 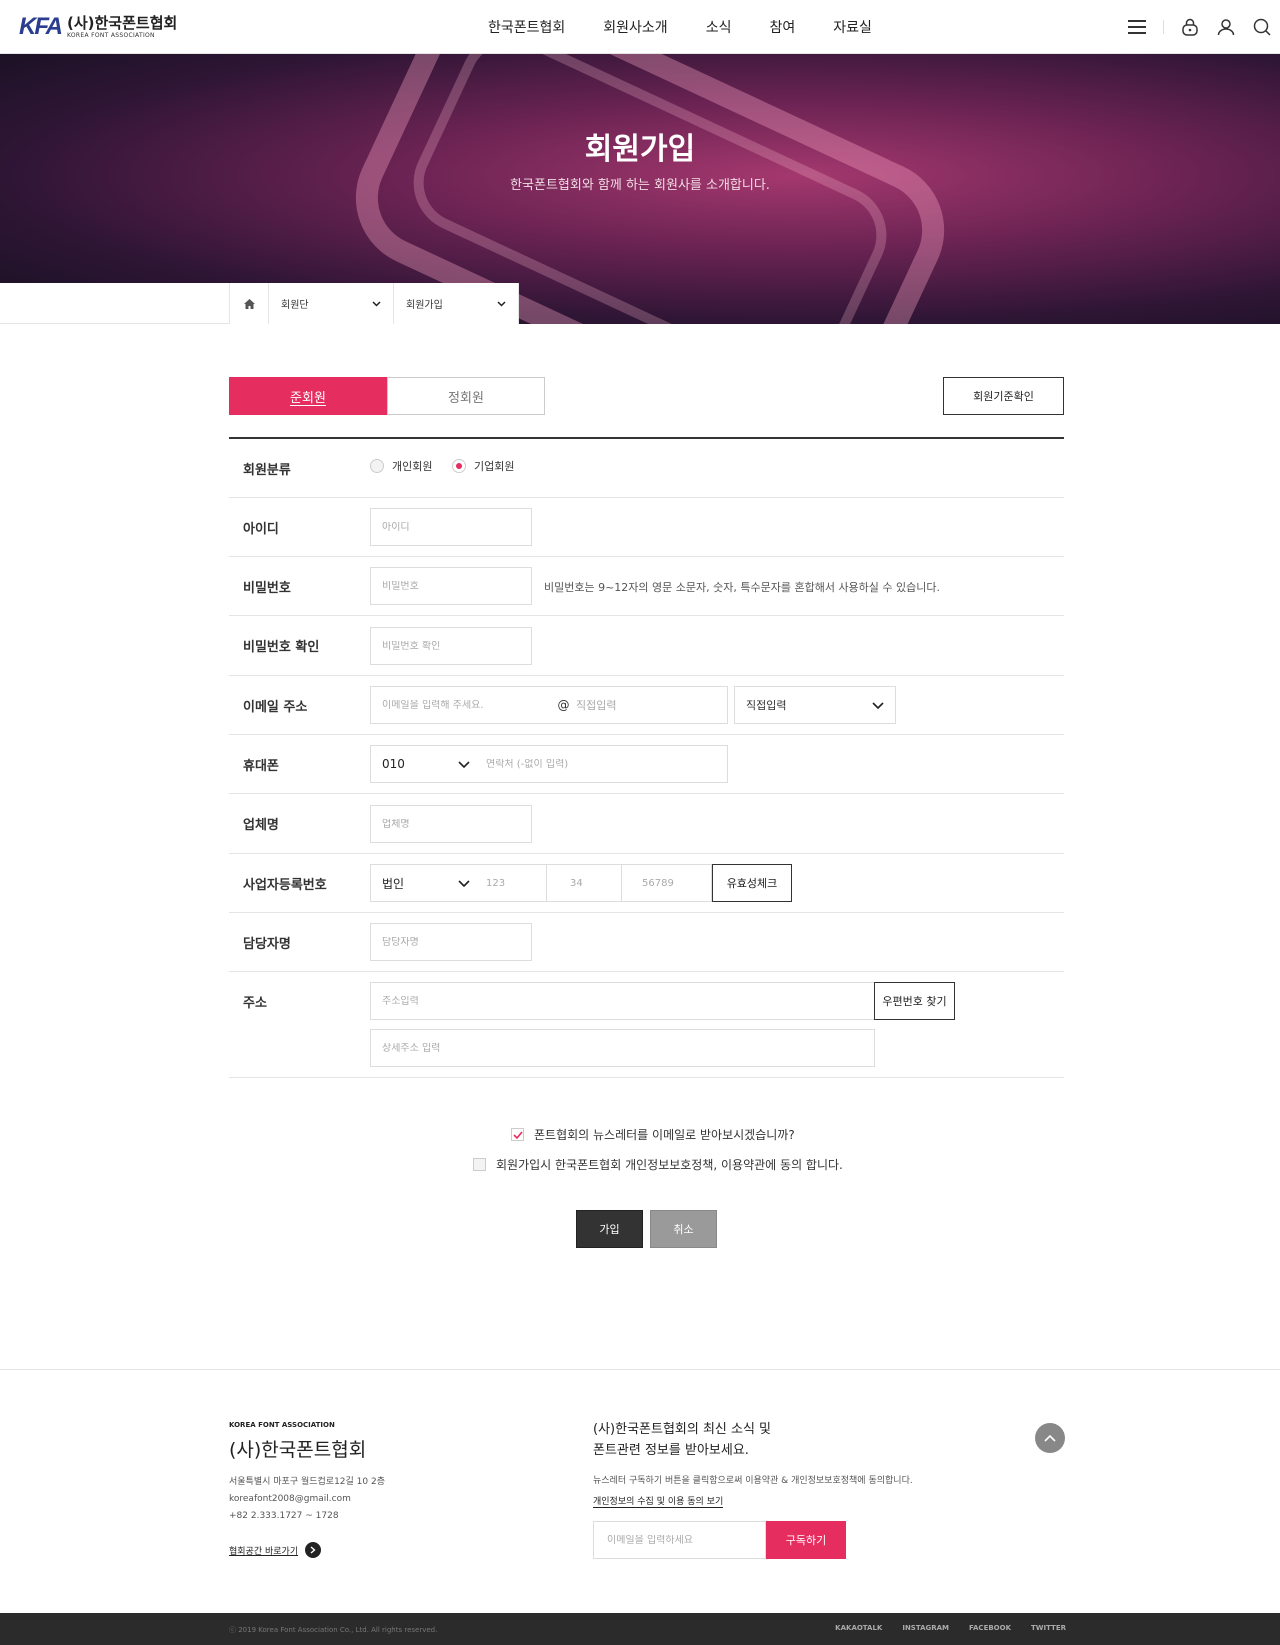 What do you see at coordinates (261, 825) in the screenshot?
I see `company-label: 업체명` at bounding box center [261, 825].